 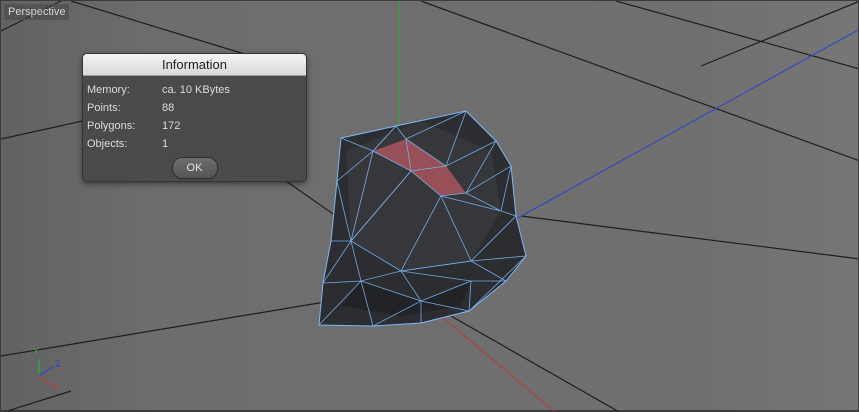 I want to click on points-label: Points:, so click(x=104, y=108).